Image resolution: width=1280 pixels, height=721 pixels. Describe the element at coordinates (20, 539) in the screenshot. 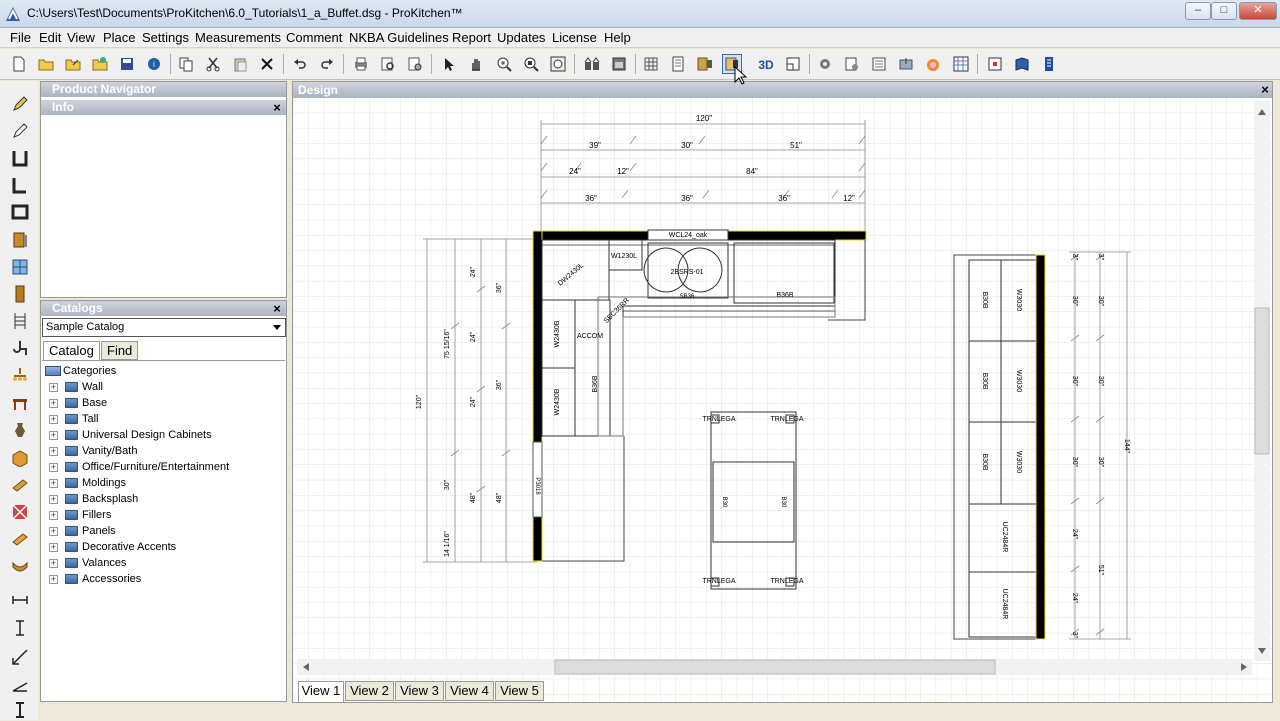

I see `countertop-icon` at that location.